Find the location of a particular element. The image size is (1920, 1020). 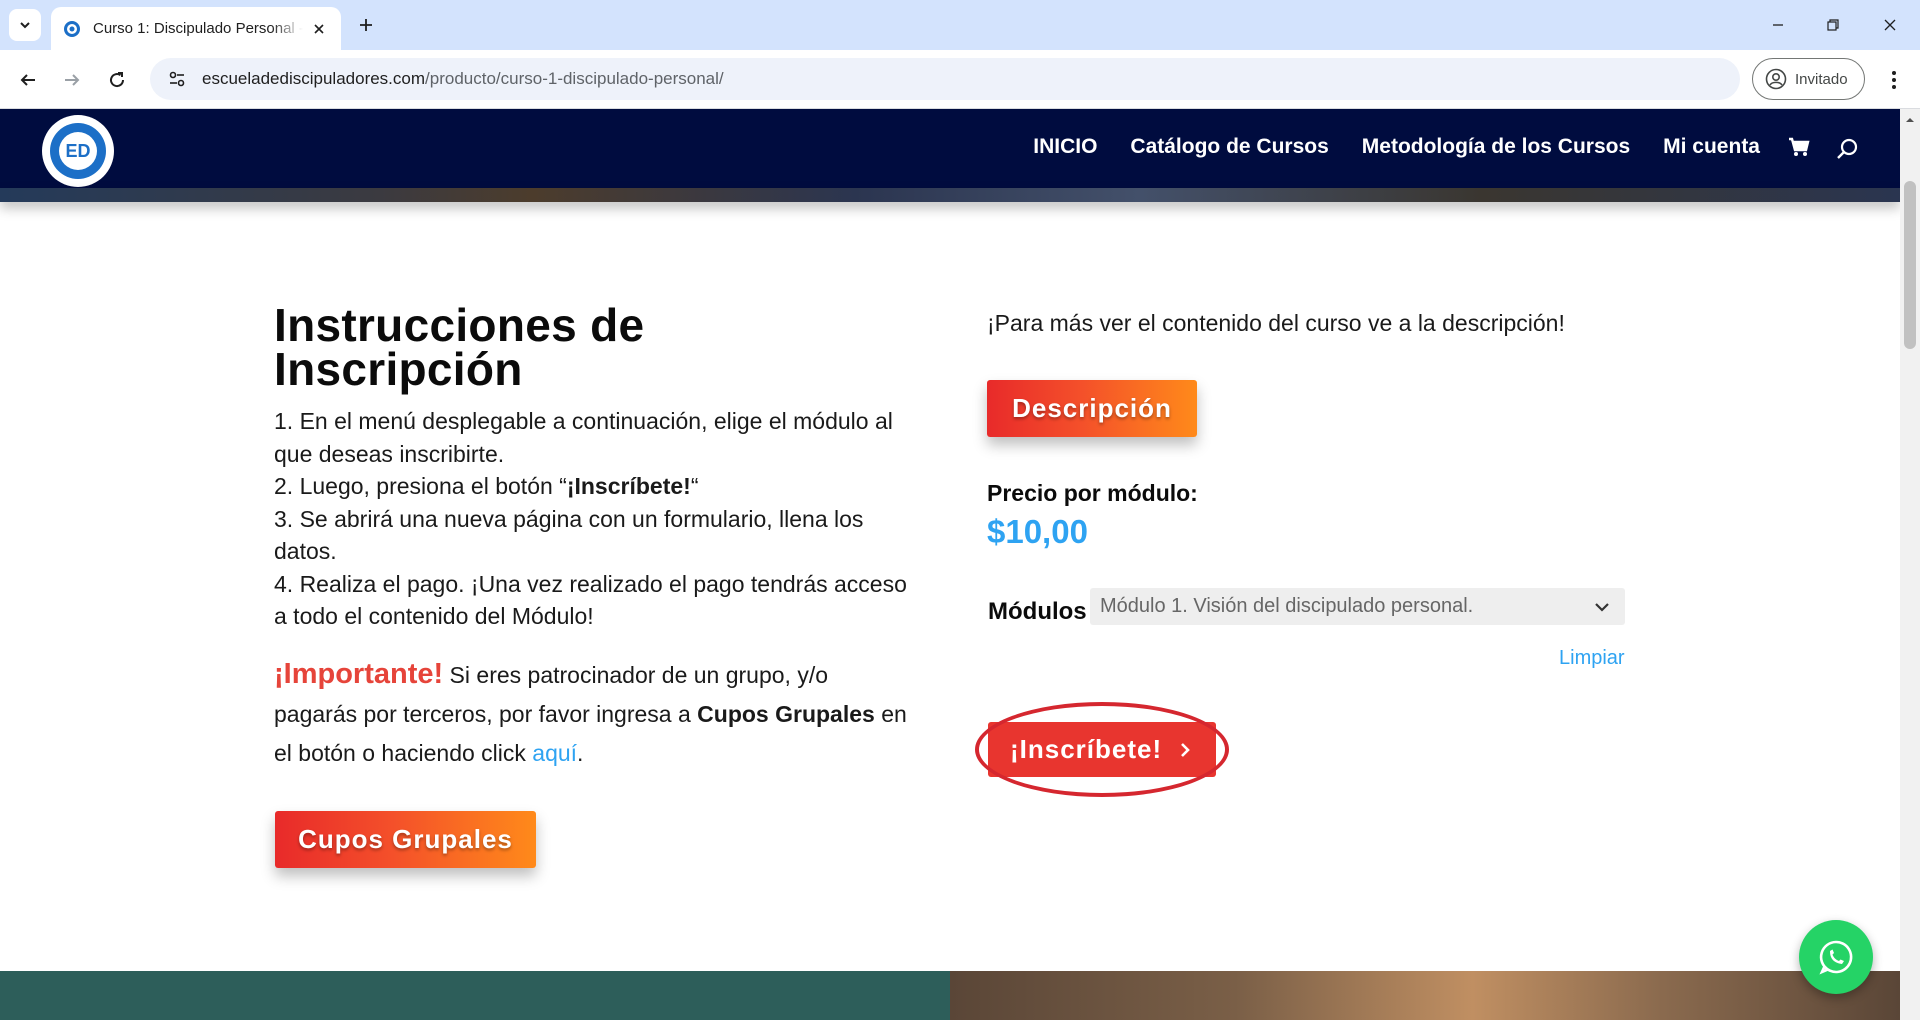

nav-metodologia: Metodología de los Cursos is located at coordinates (1496, 147).